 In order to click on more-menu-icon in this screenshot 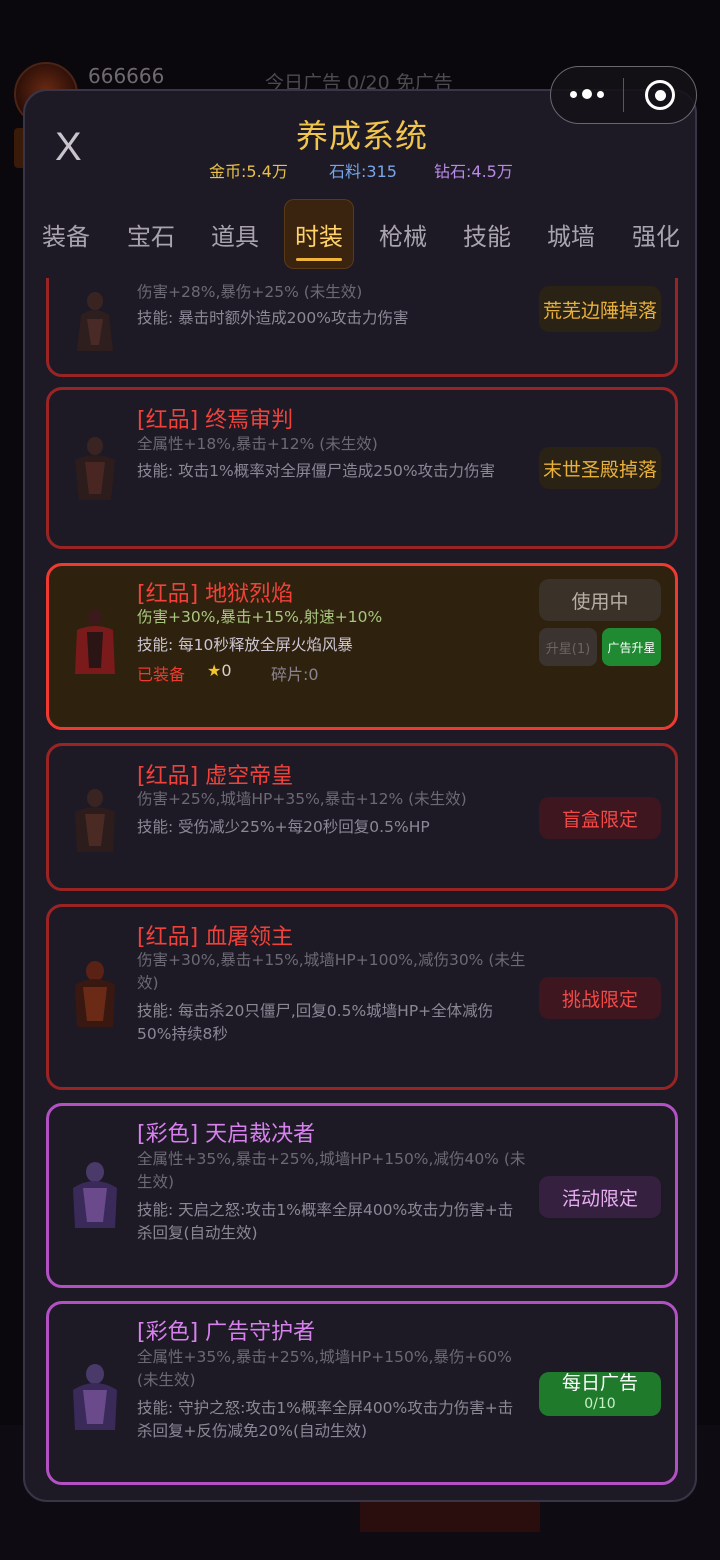, I will do `click(587, 94)`.